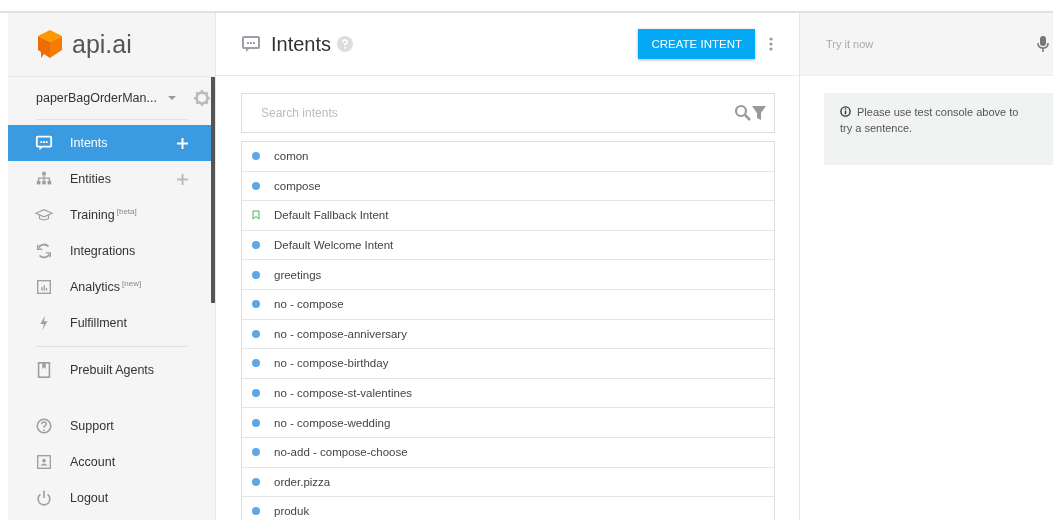  I want to click on intent-row: no - compose-anniversary, so click(508, 334).